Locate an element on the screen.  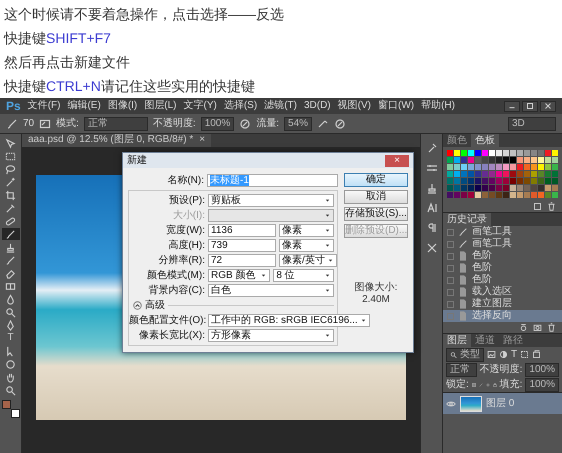
number-field: 739 is located at coordinates (242, 245).